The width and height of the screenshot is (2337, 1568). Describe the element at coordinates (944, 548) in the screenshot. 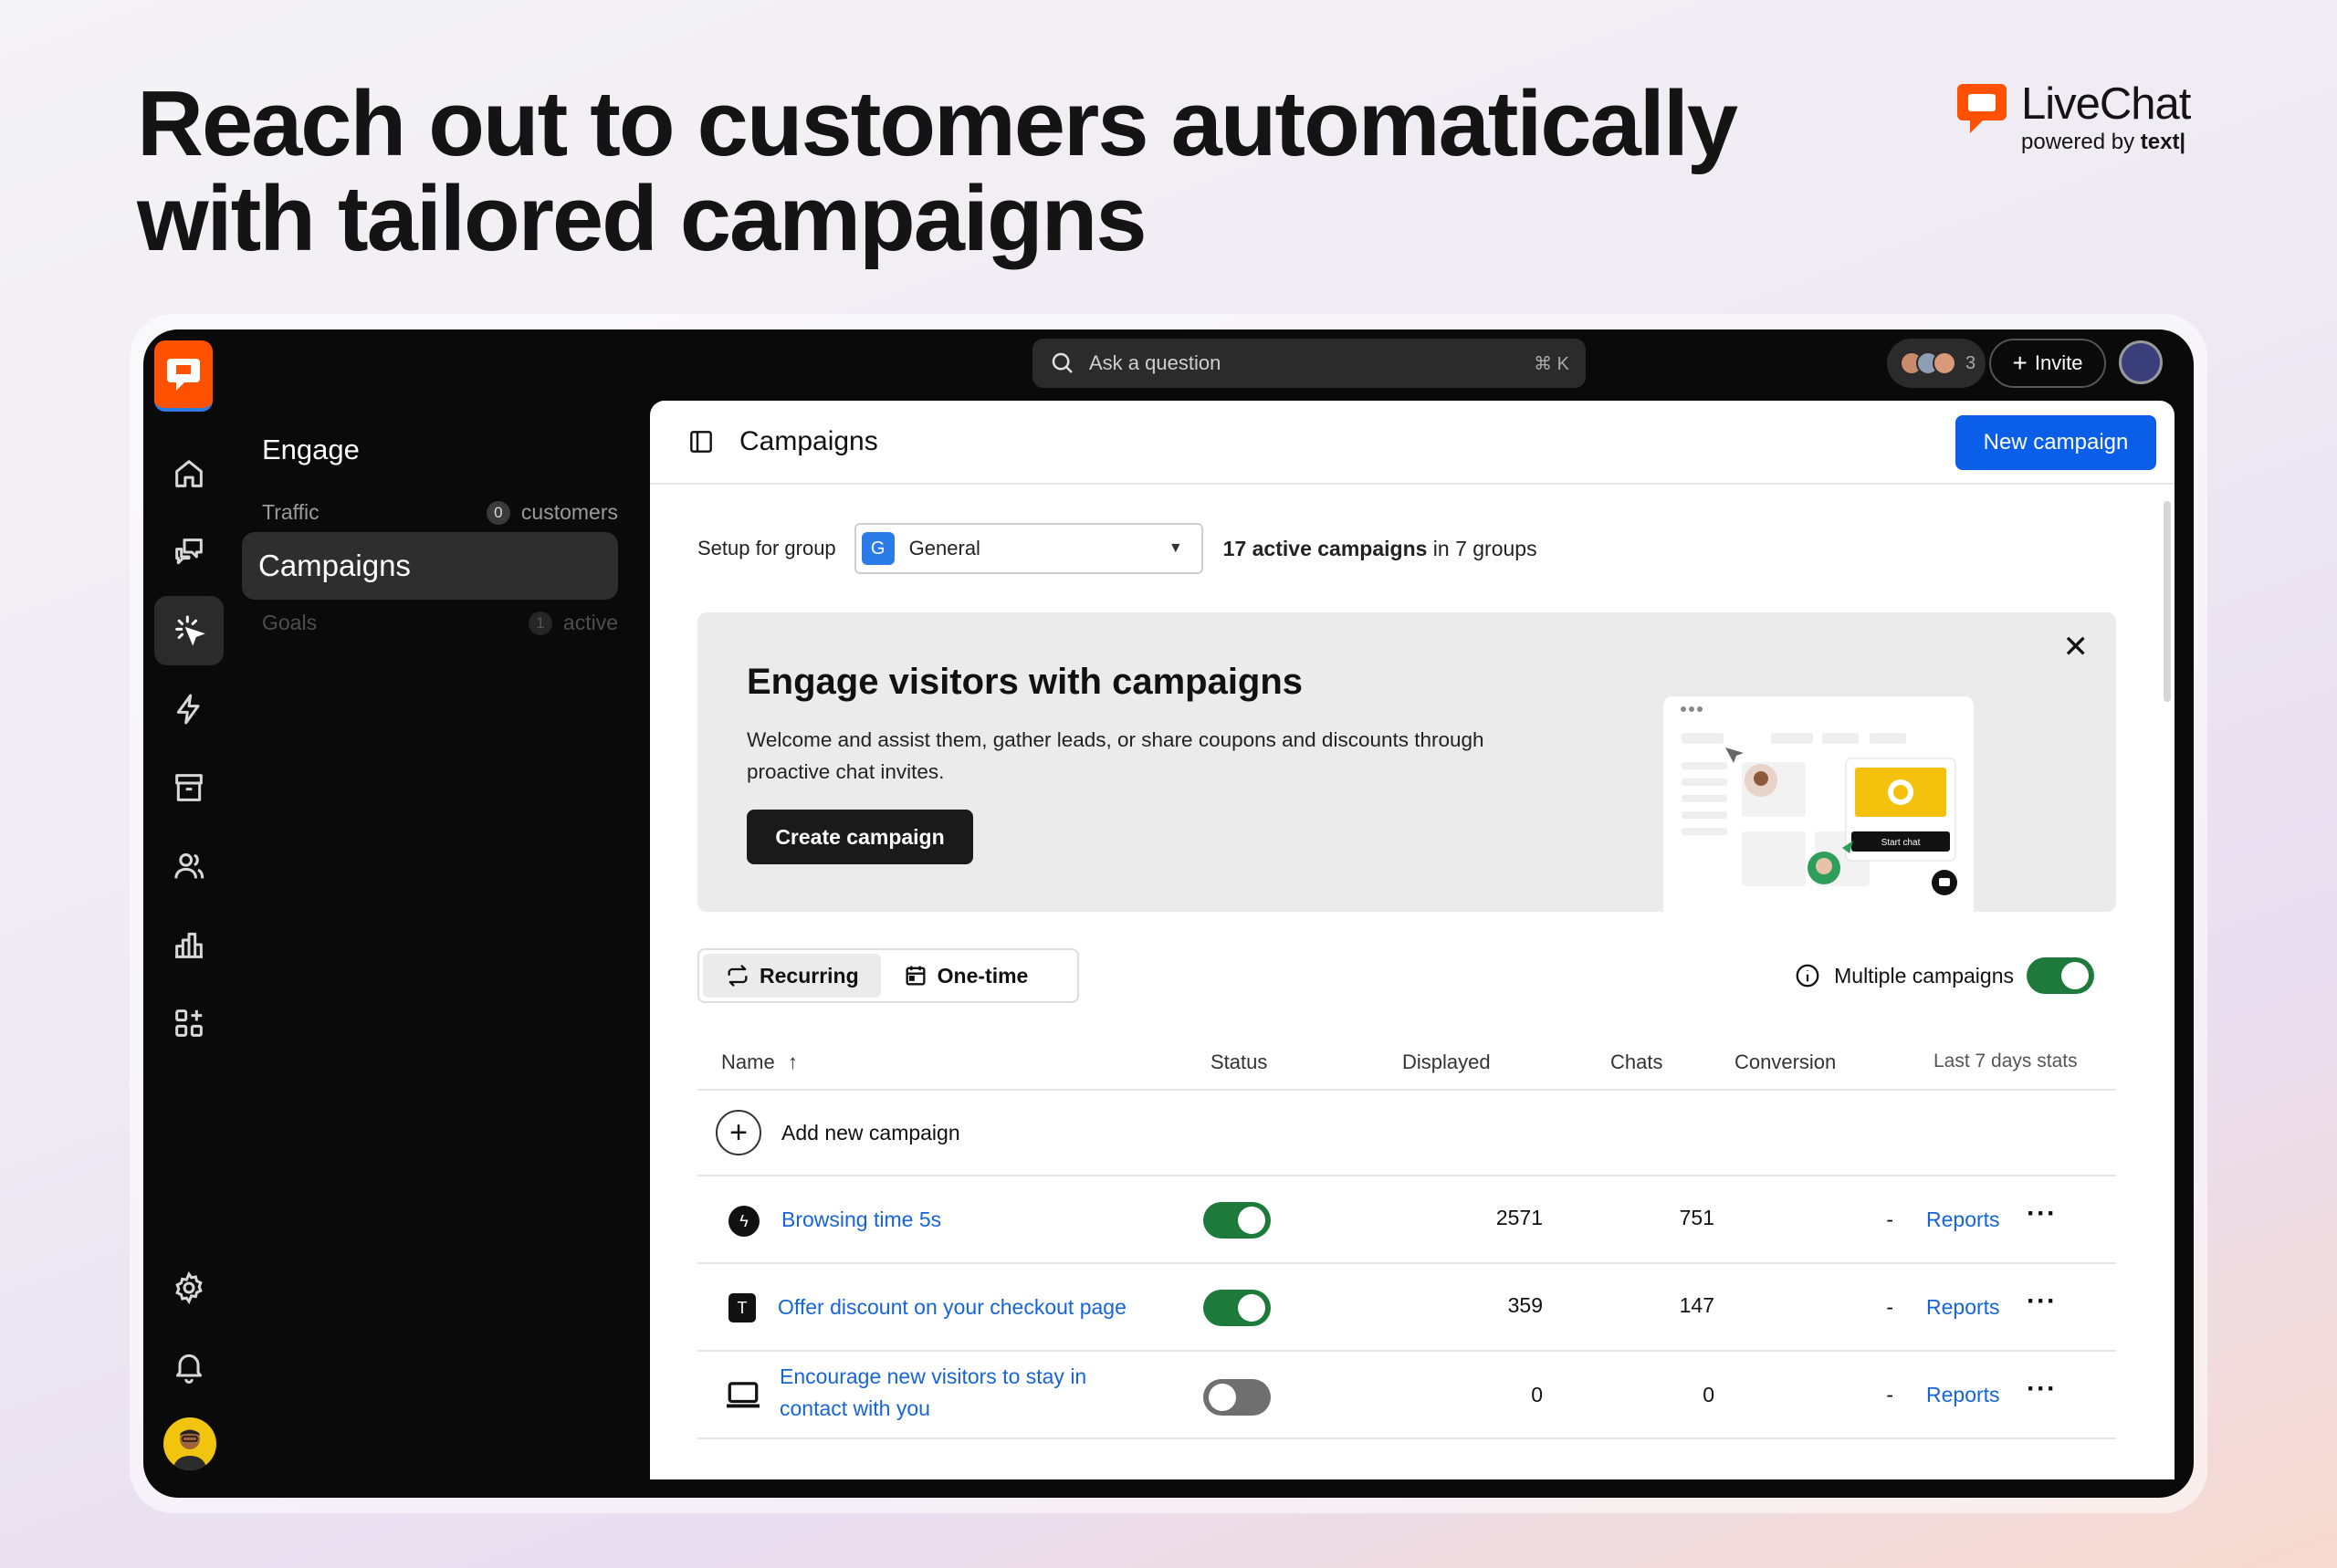

I see `group-value: General` at that location.